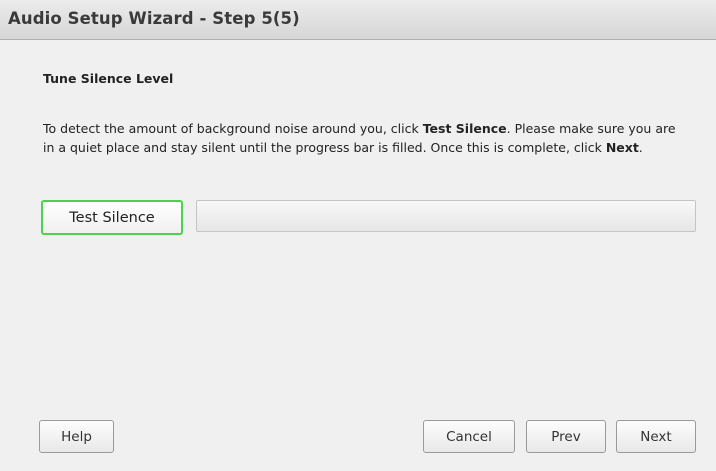 This screenshot has width=716, height=471. Describe the element at coordinates (469, 436) in the screenshot. I see `cancel-button: Cancel` at that location.